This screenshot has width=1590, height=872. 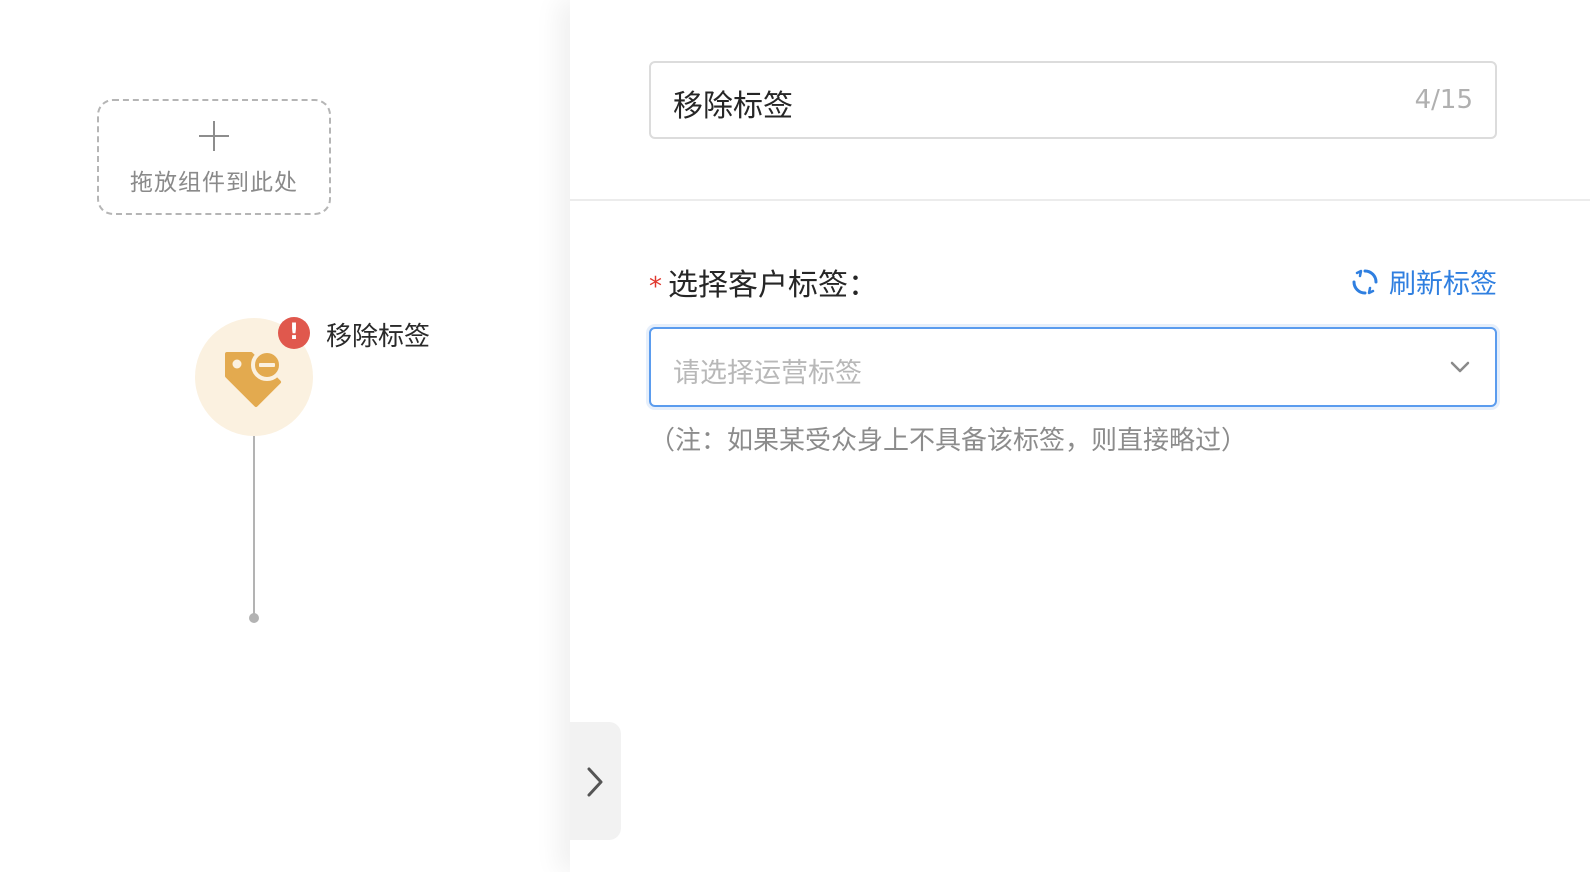 I want to click on refresh-tags-label: 刷新标签, so click(x=1443, y=284).